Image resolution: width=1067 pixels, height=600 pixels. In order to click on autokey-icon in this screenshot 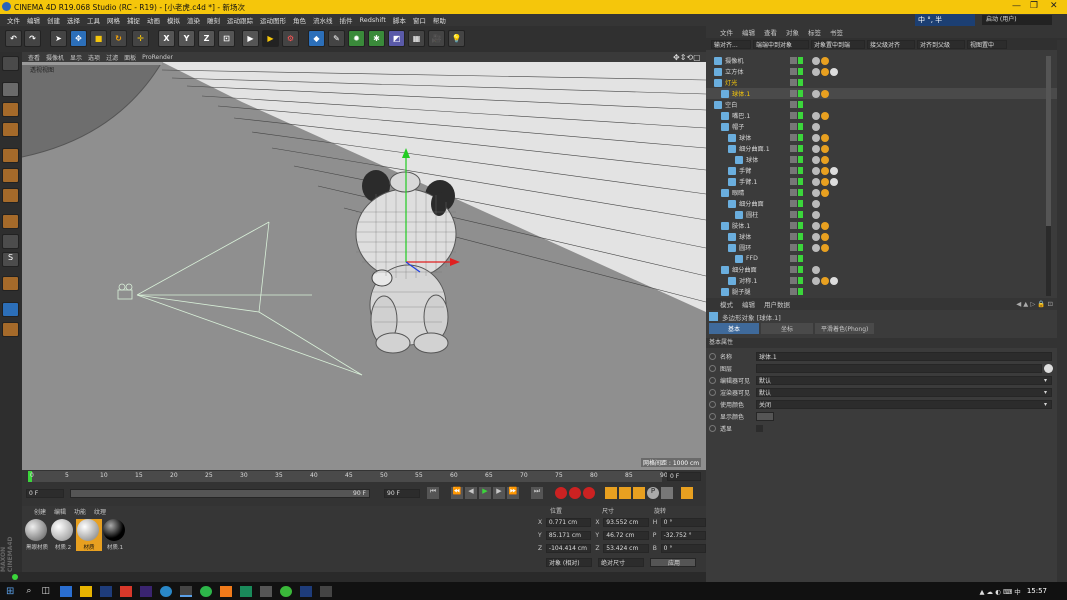, I will do `click(575, 493)`.